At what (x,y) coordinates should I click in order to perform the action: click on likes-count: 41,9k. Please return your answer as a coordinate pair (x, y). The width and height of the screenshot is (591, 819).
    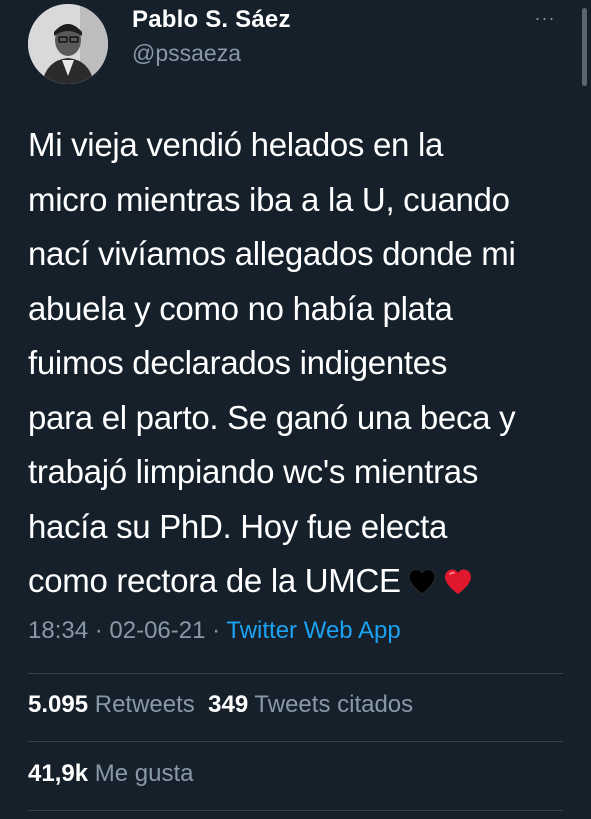
    Looking at the image, I should click on (58, 773).